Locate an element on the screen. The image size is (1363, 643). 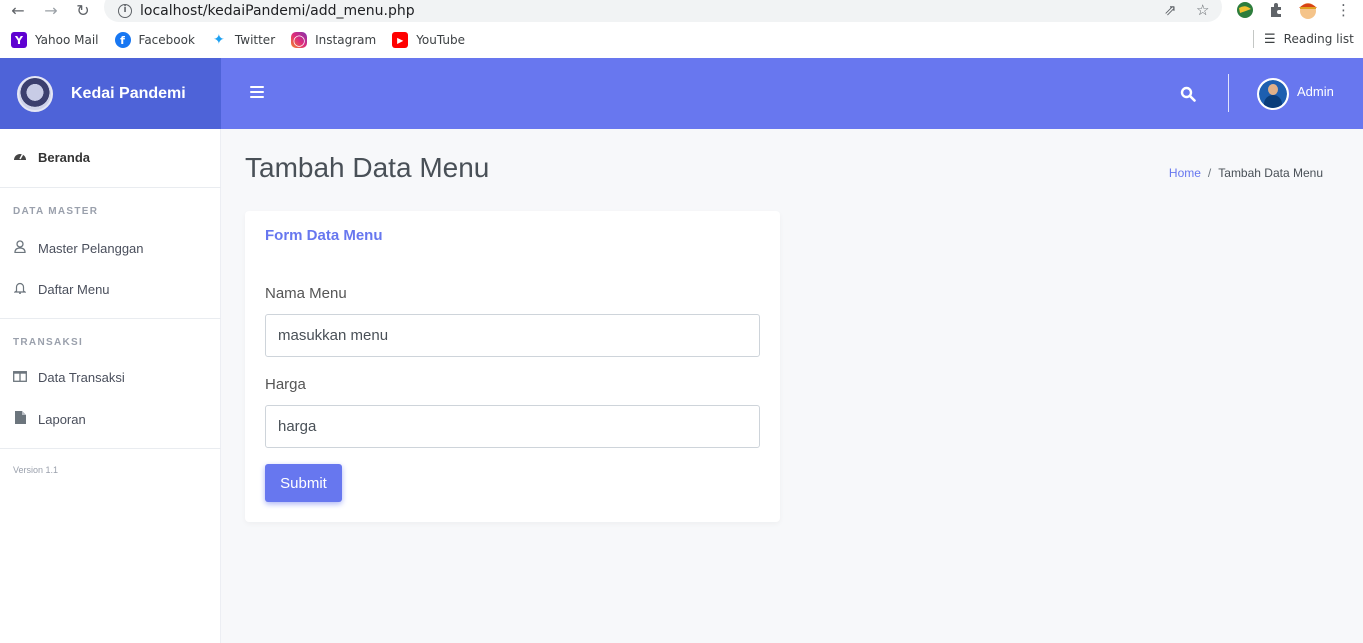
bookmark-star-icon: ☆ is located at coordinates (1202, 10).